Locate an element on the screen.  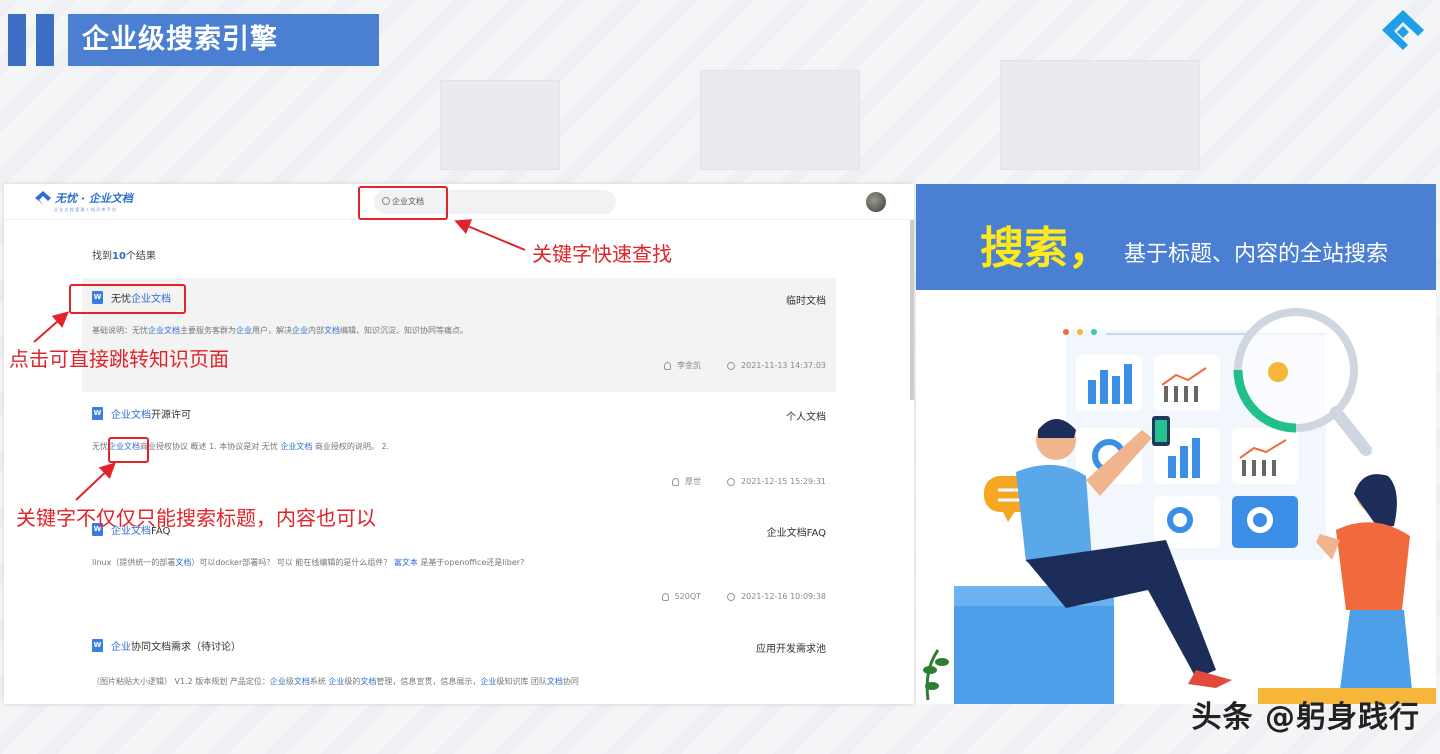
watermark: 头条 @躬身践行 is located at coordinates (1305, 717).